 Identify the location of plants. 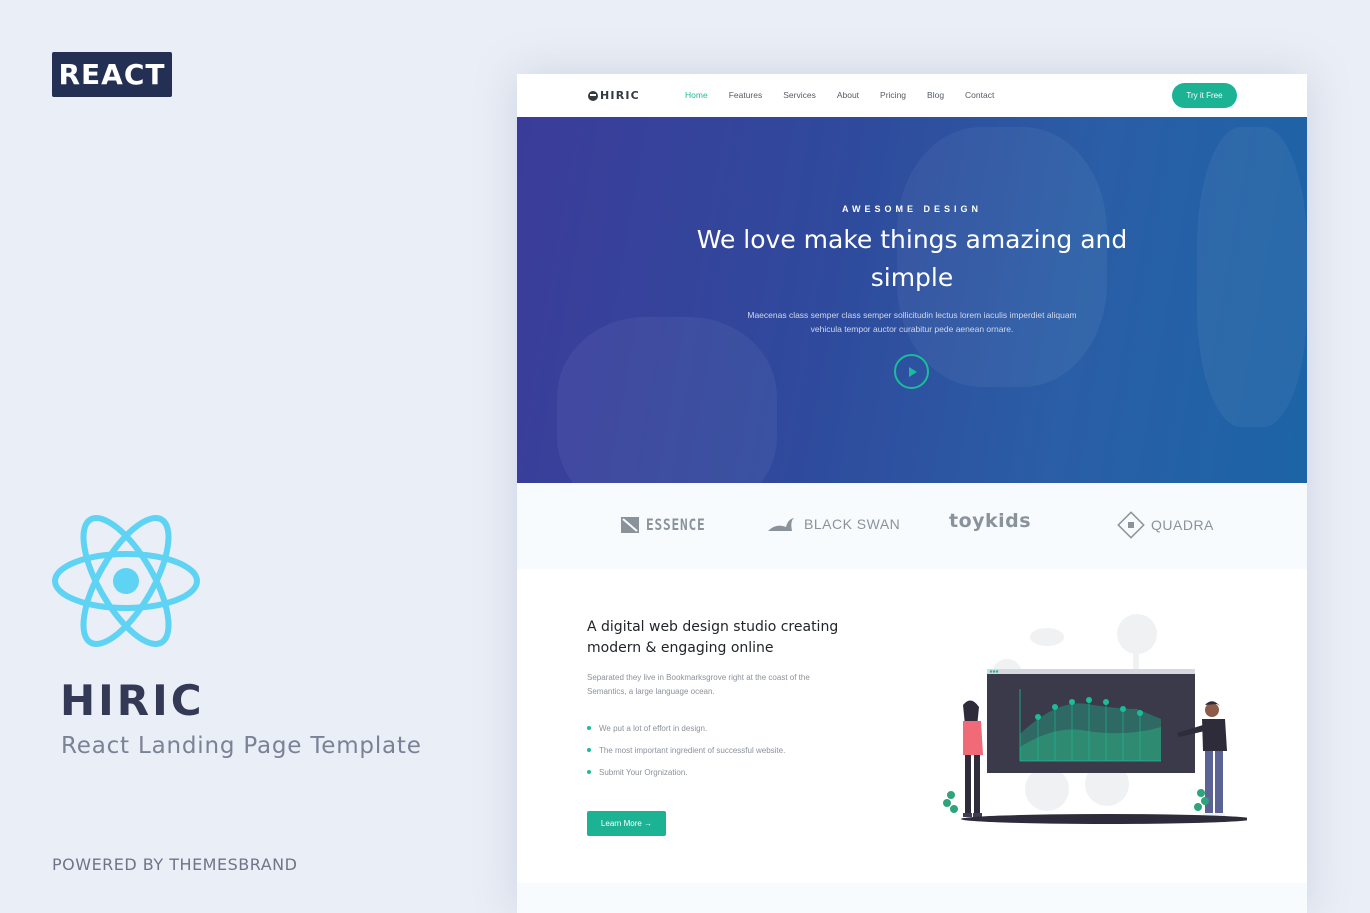
(1076, 801).